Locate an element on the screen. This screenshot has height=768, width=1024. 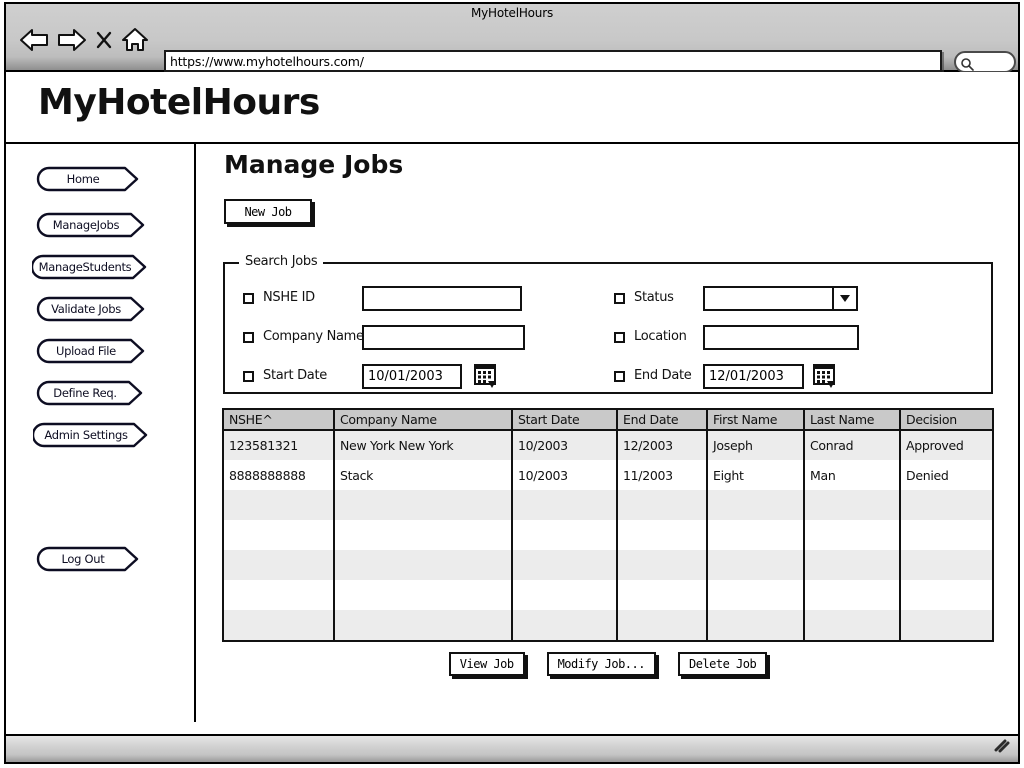
search-row-1: NSHE ID Status is located at coordinates (608, 299).